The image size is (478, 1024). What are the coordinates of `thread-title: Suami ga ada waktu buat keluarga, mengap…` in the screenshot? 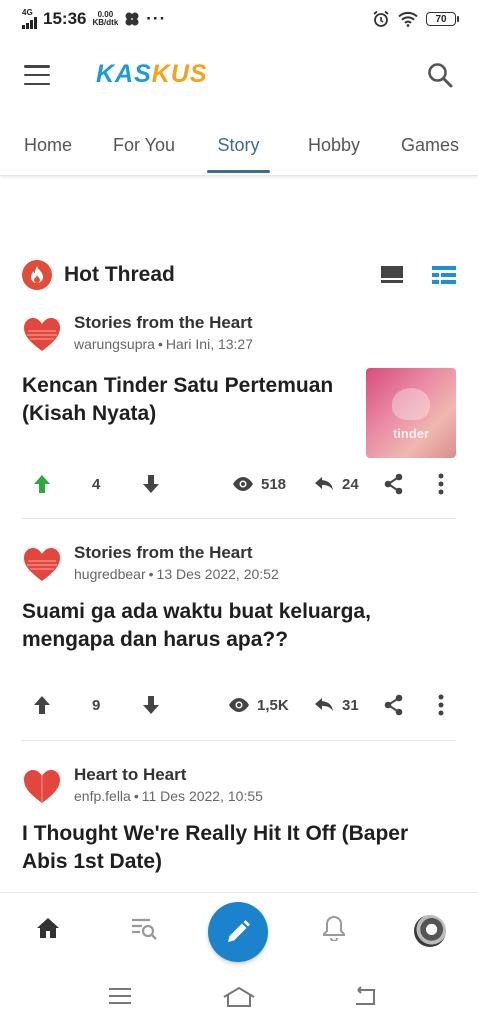 It's located at (239, 626).